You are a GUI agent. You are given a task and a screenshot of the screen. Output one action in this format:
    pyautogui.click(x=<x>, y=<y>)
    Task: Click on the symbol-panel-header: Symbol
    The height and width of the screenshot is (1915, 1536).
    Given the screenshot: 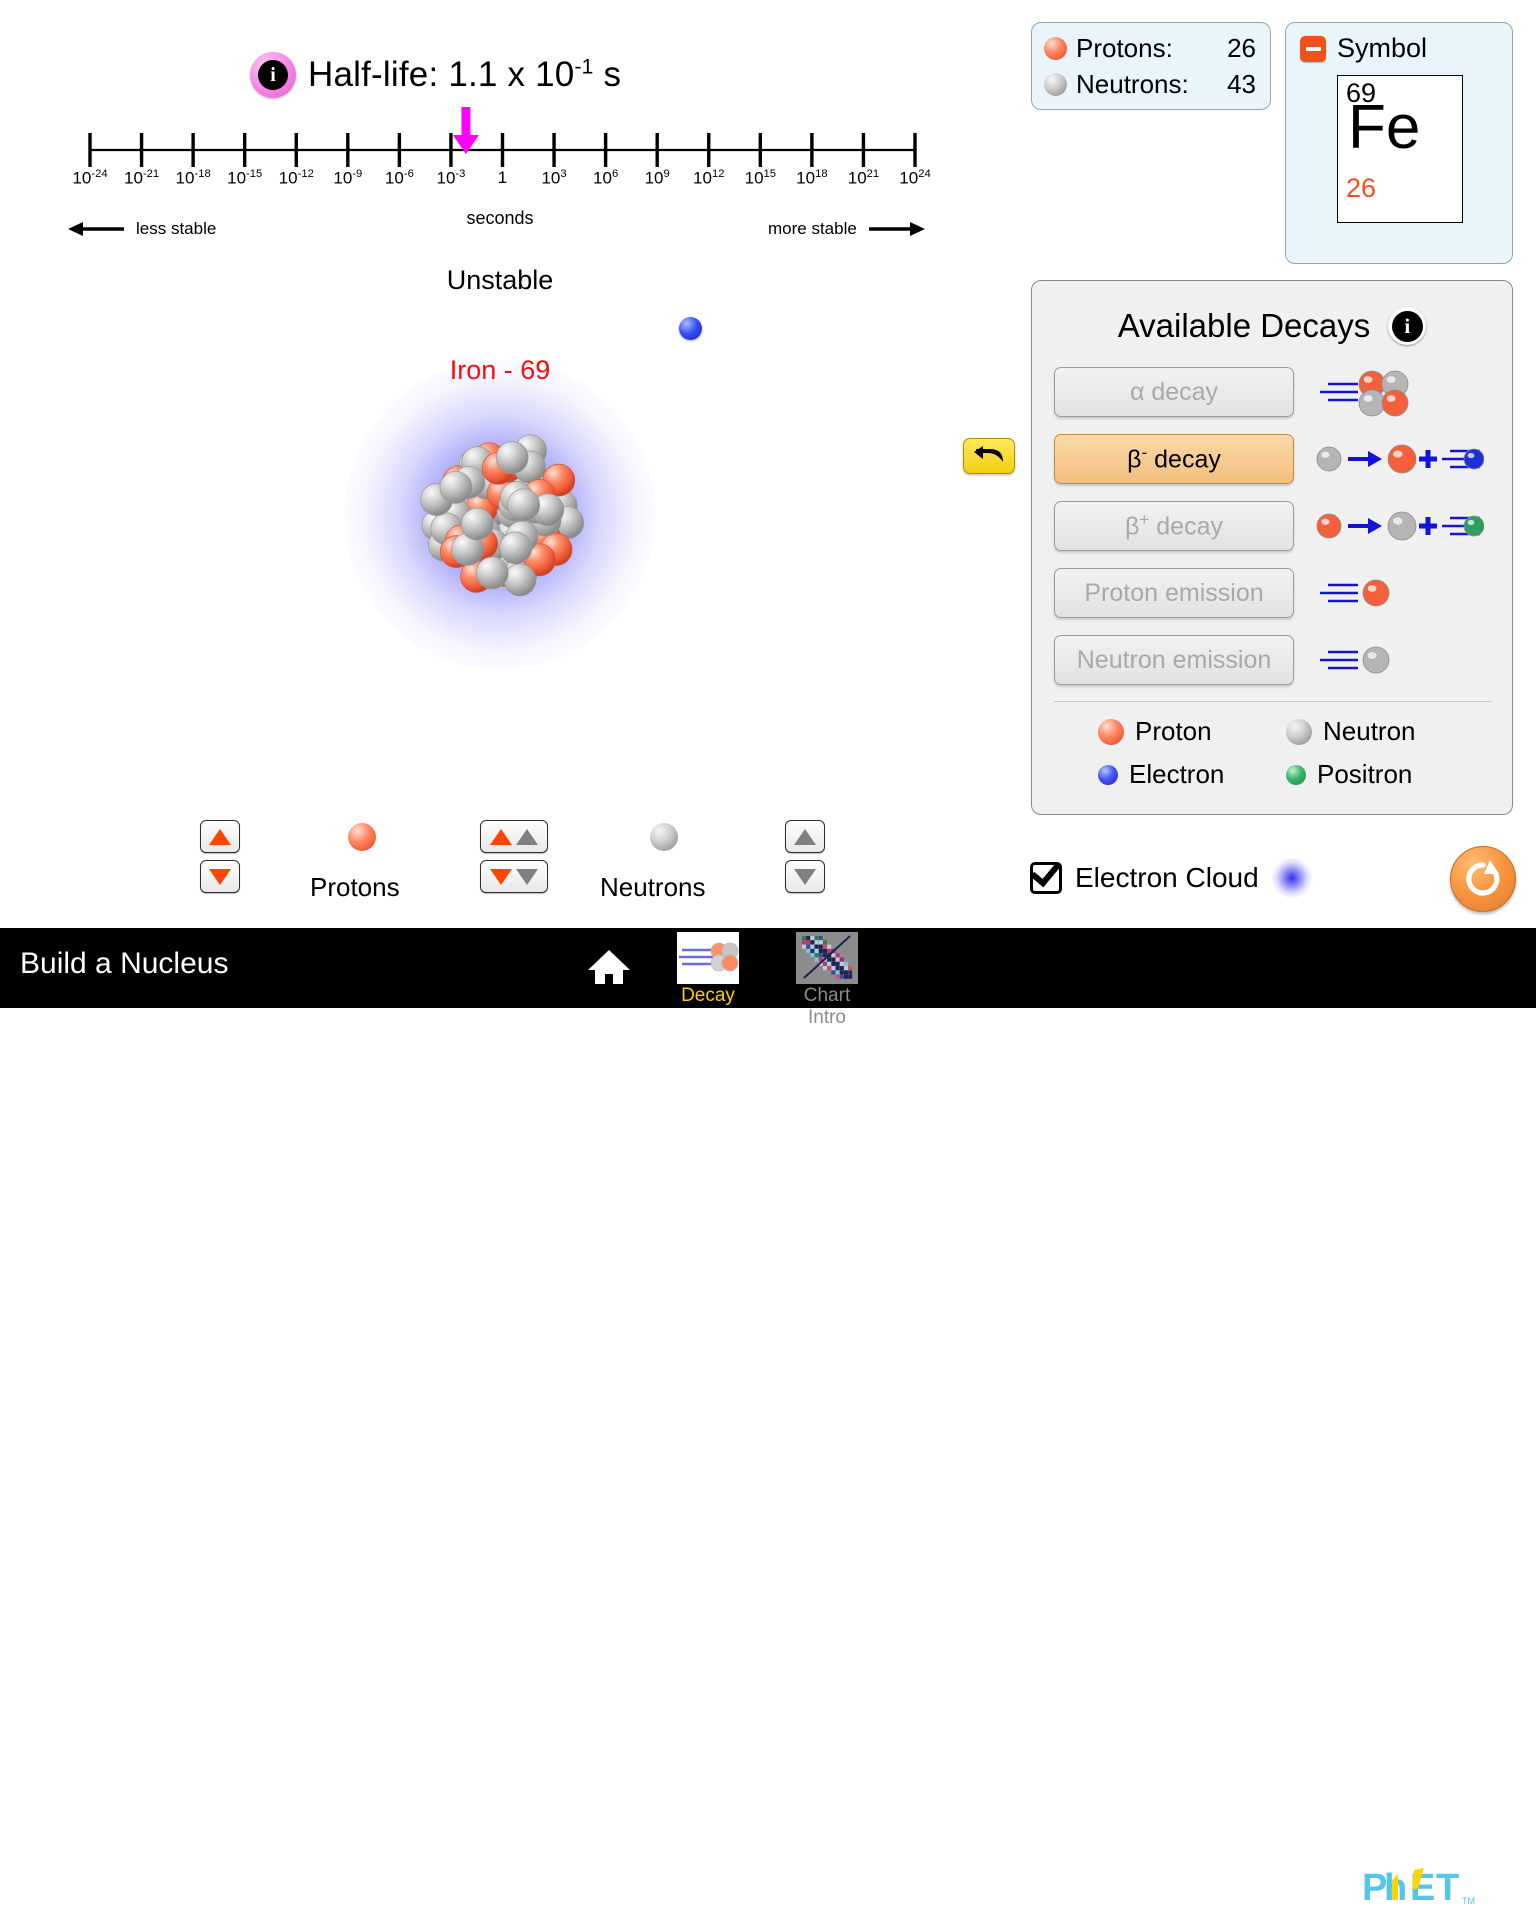 What is the action you would take?
    pyautogui.click(x=1399, y=48)
    